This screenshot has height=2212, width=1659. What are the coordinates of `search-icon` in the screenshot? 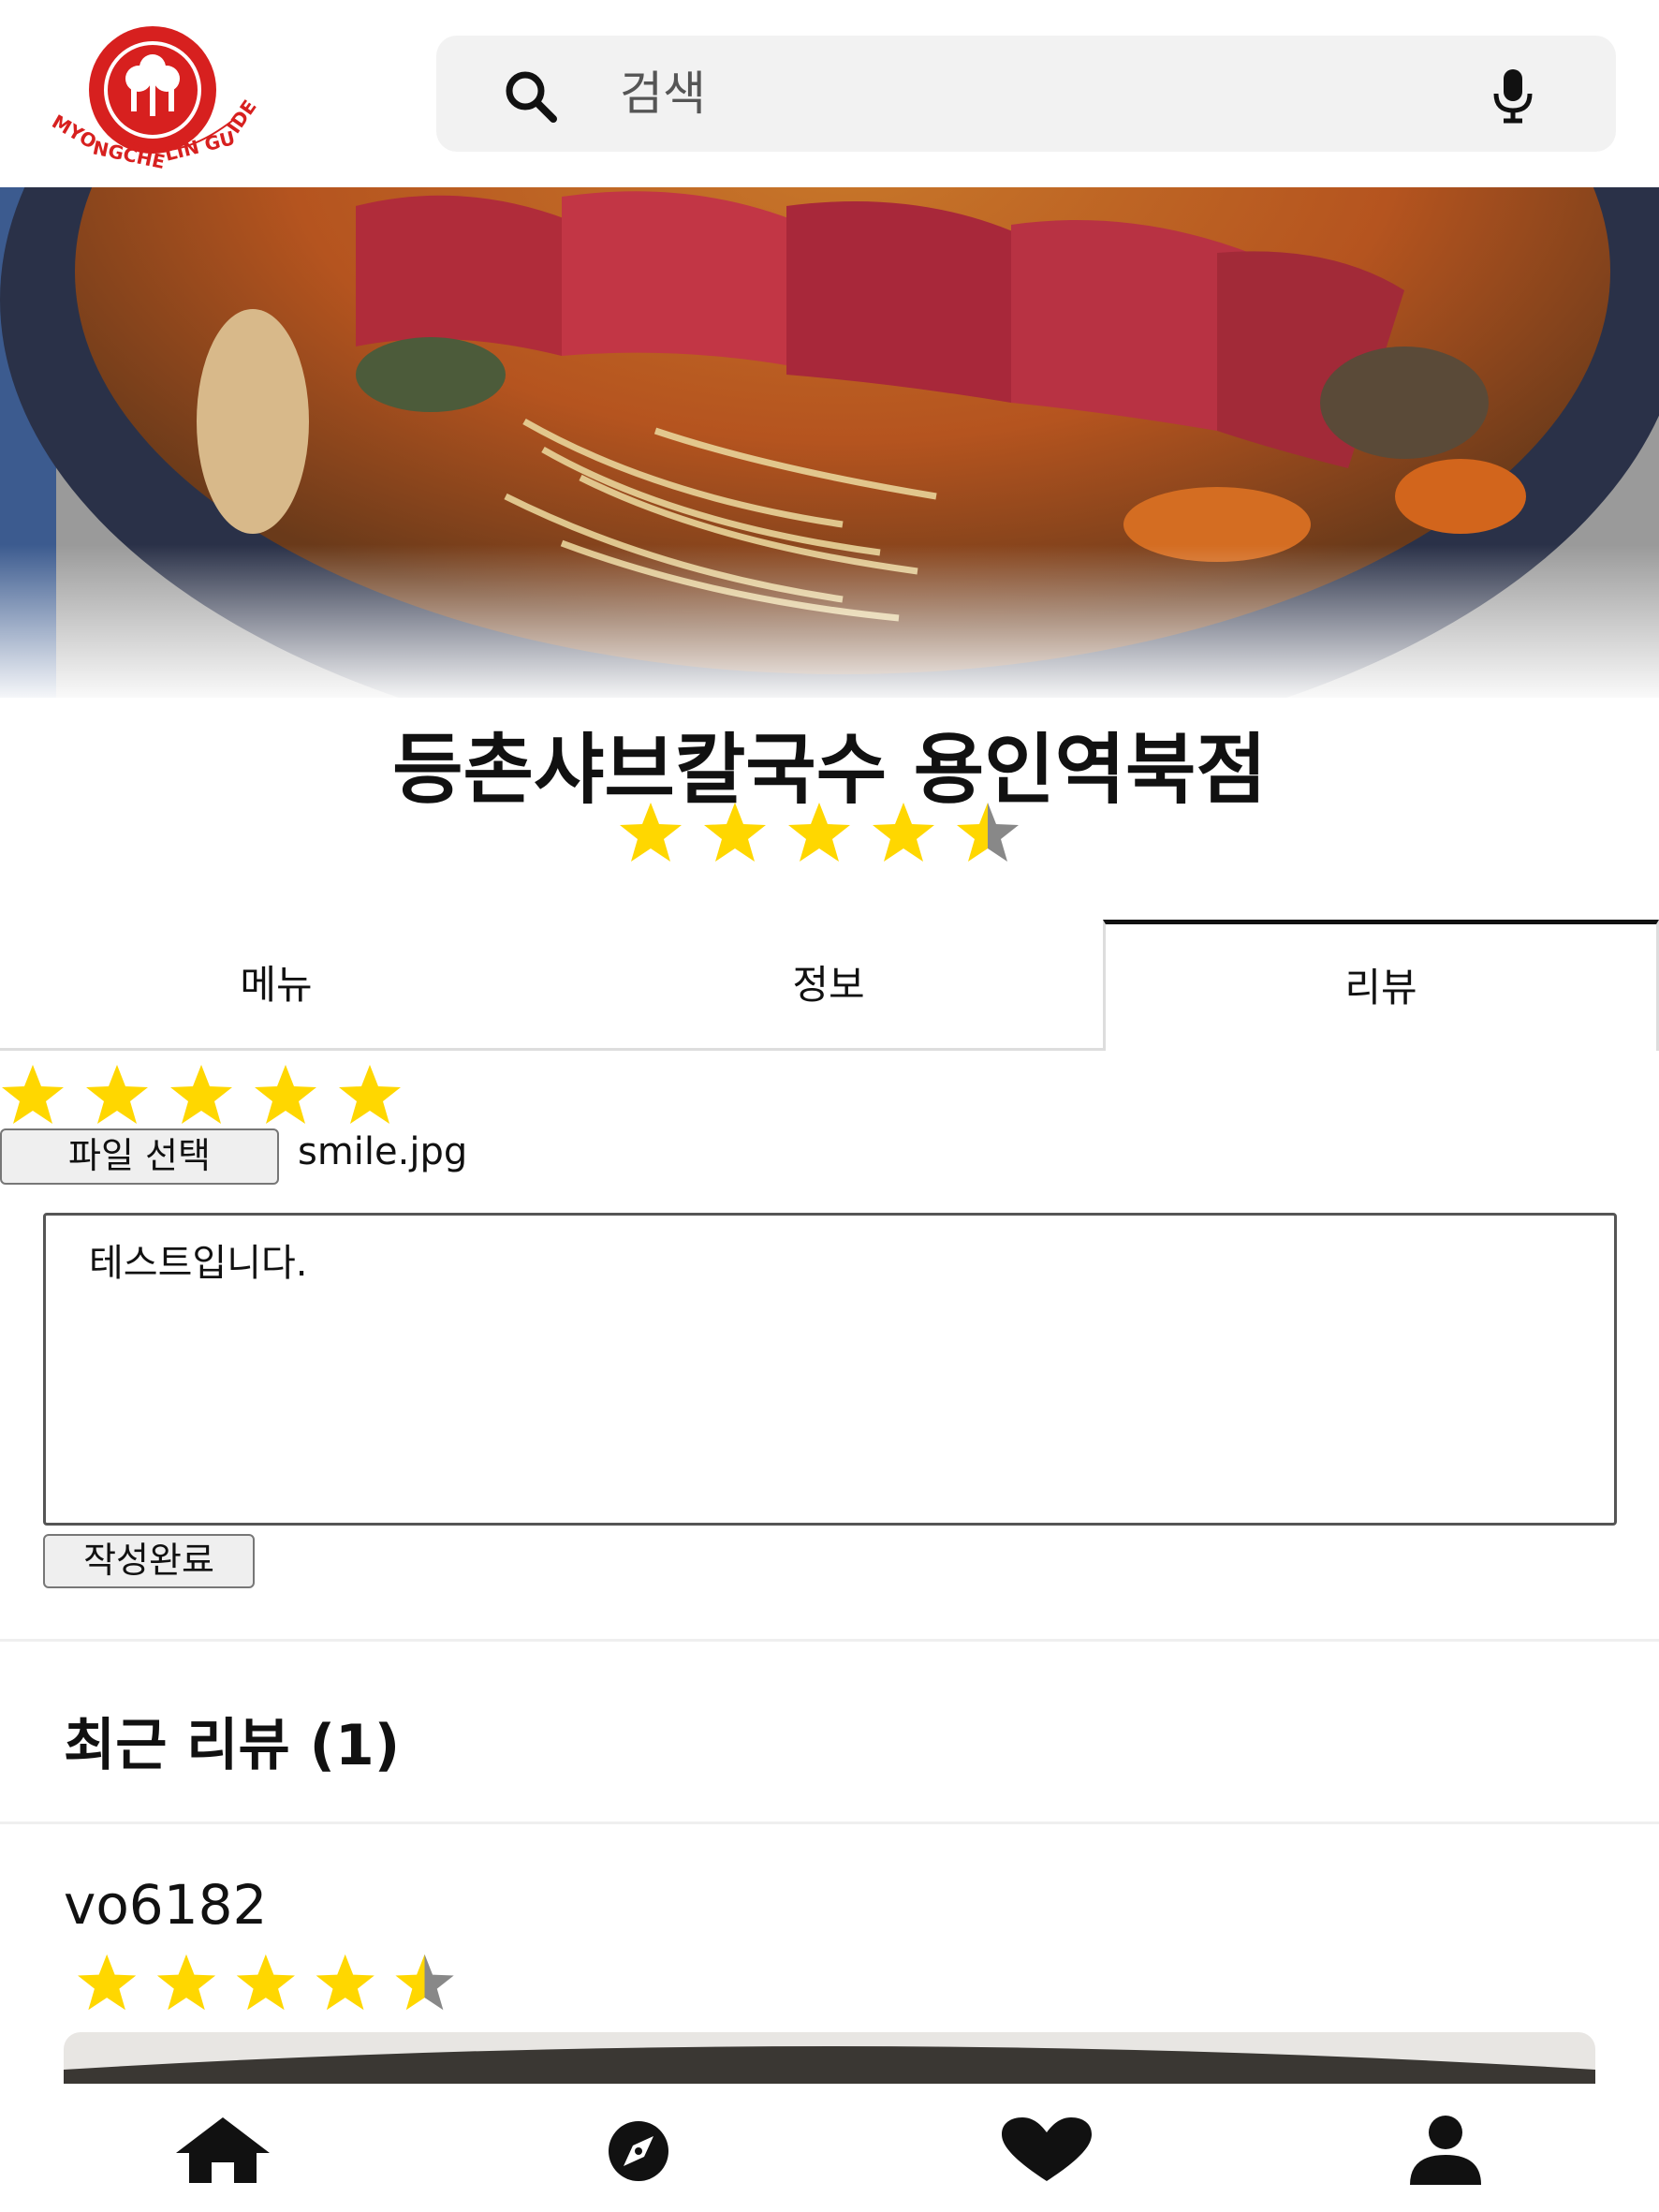 It's located at (530, 96).